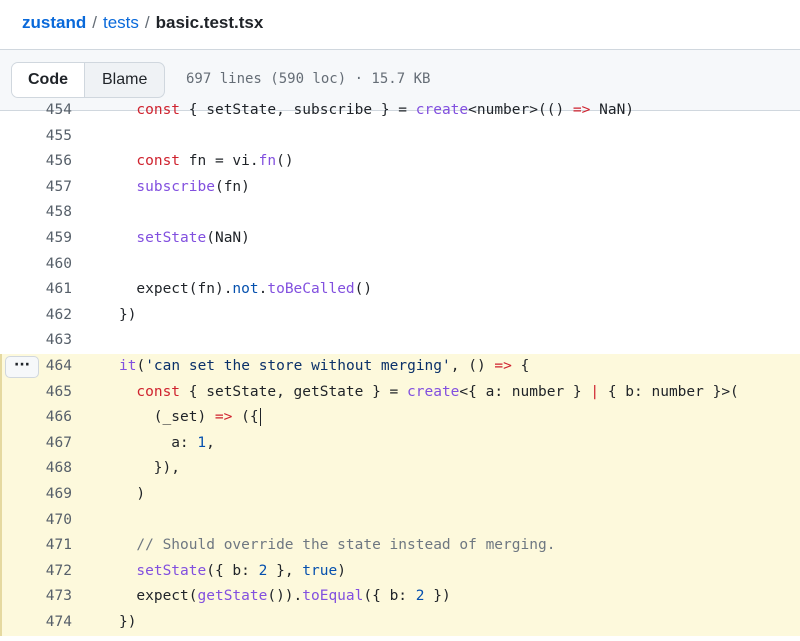 The image size is (800, 641). What do you see at coordinates (245, 417) in the screenshot?
I see `code-token: ({` at bounding box center [245, 417].